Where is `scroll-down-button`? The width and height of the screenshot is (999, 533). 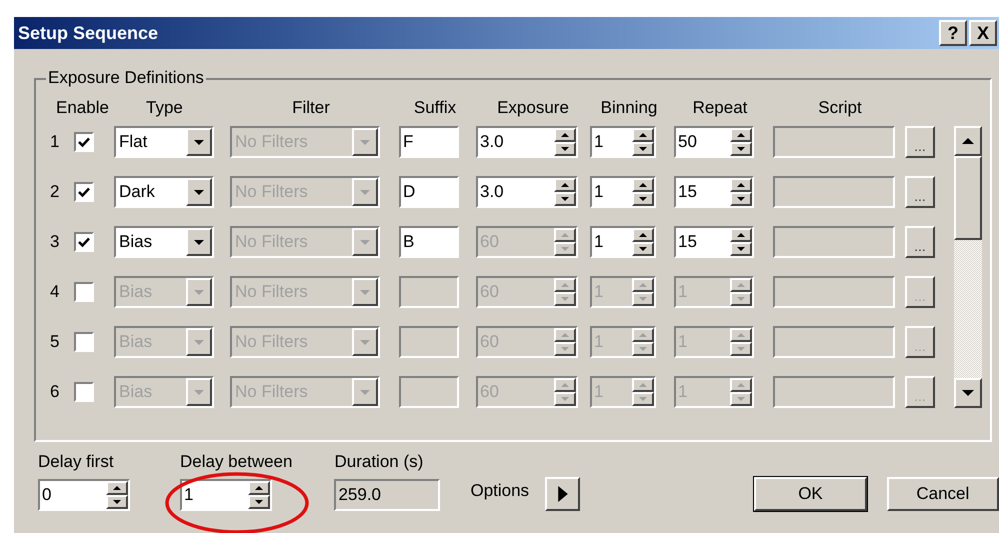
scroll-down-button is located at coordinates (968, 393).